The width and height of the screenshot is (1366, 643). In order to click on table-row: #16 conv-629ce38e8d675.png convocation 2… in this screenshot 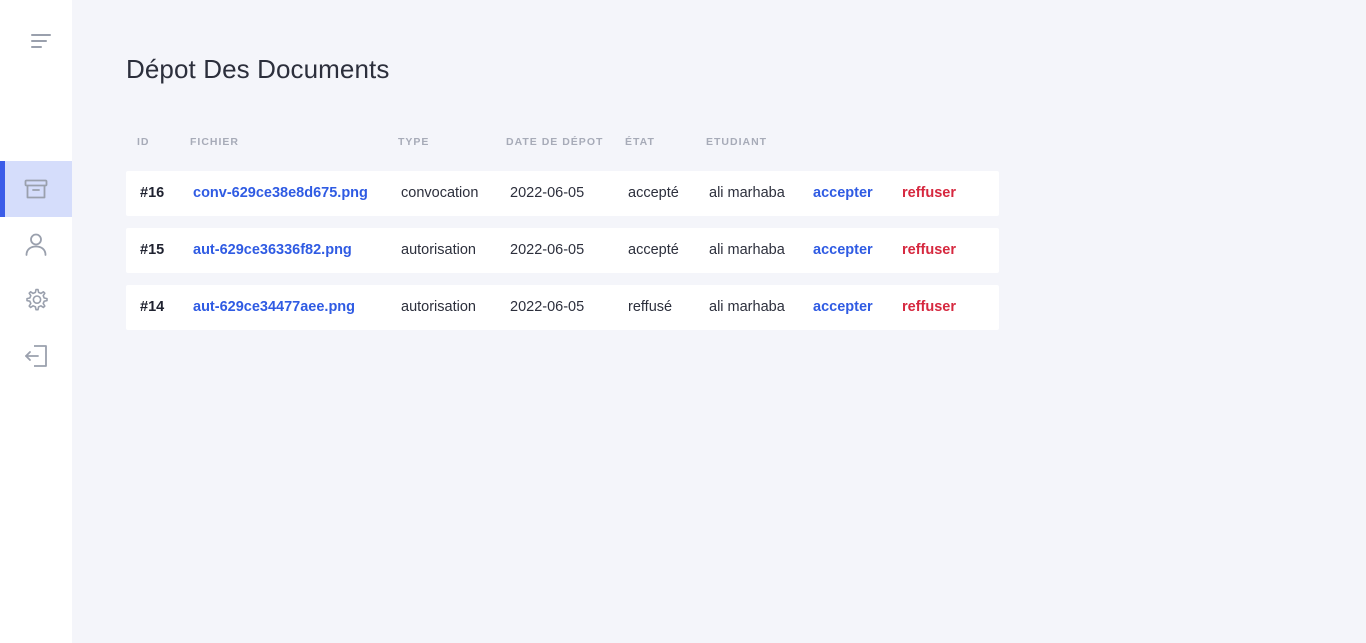, I will do `click(562, 193)`.